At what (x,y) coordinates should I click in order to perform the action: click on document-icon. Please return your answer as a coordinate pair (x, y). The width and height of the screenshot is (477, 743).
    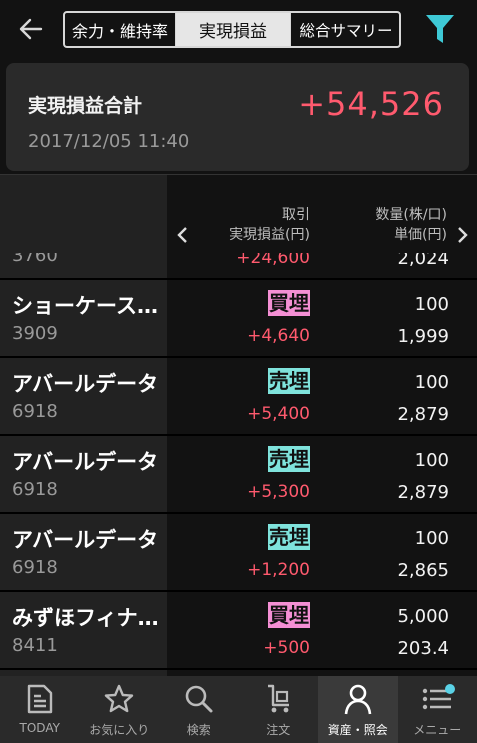
    Looking at the image, I should click on (39, 699).